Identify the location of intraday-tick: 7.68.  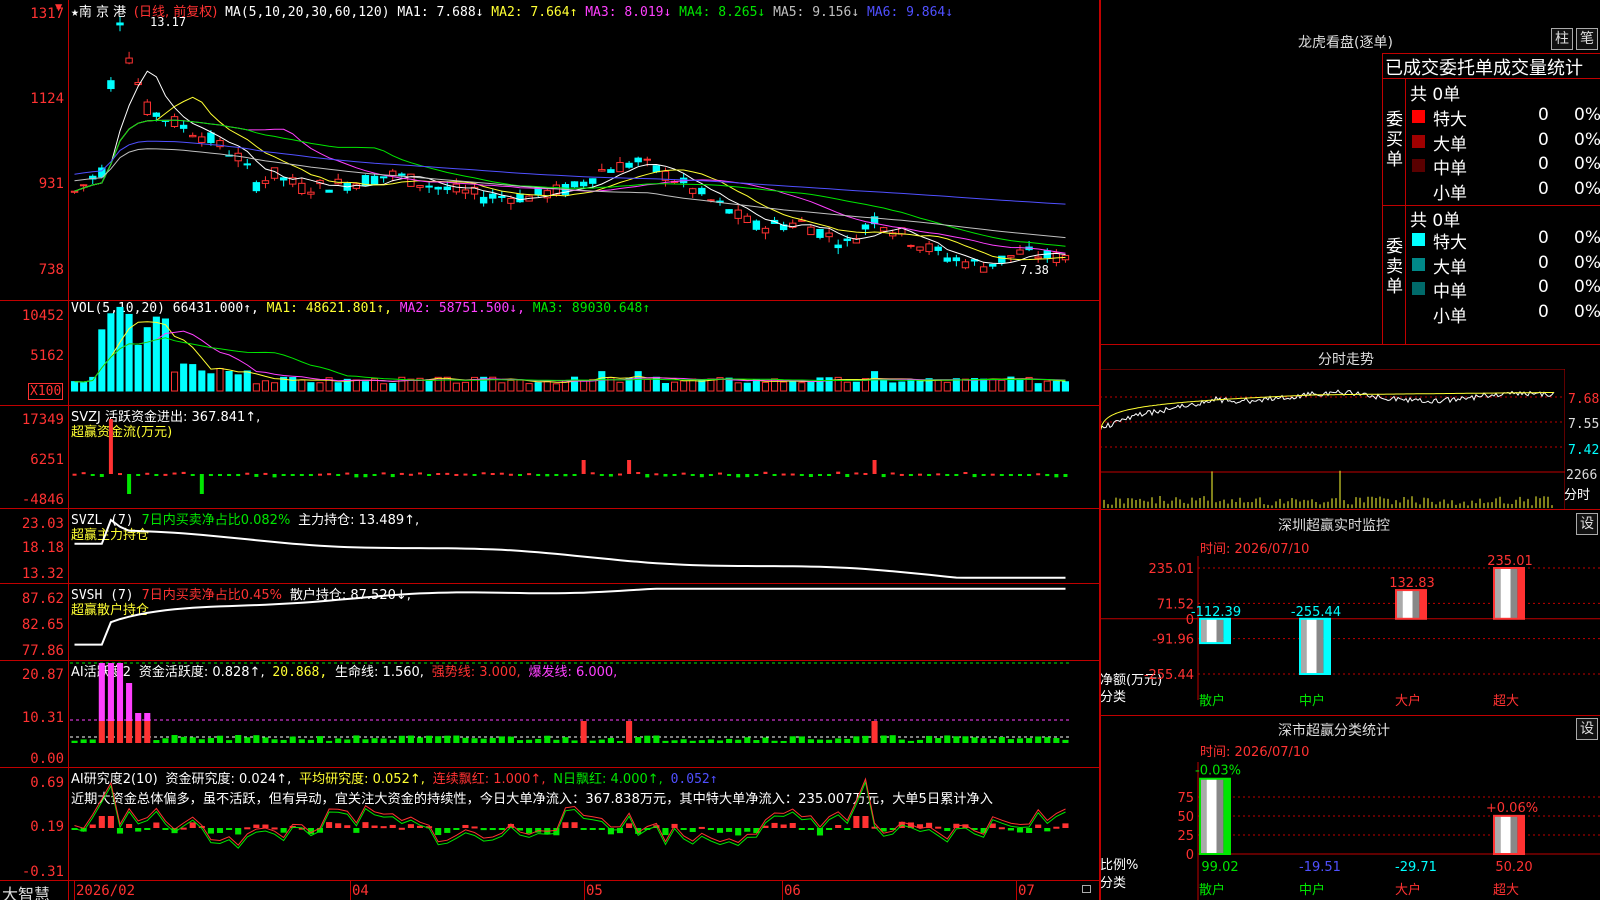
(1584, 399).